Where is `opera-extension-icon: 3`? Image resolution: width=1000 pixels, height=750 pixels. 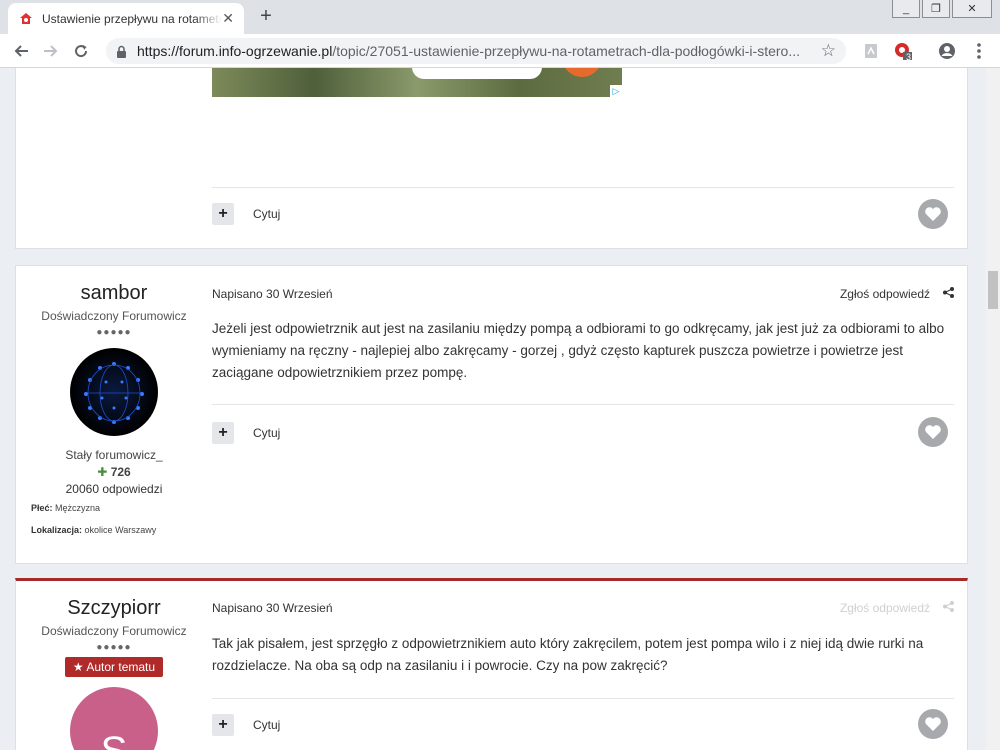
opera-extension-icon: 3 is located at coordinates (903, 51).